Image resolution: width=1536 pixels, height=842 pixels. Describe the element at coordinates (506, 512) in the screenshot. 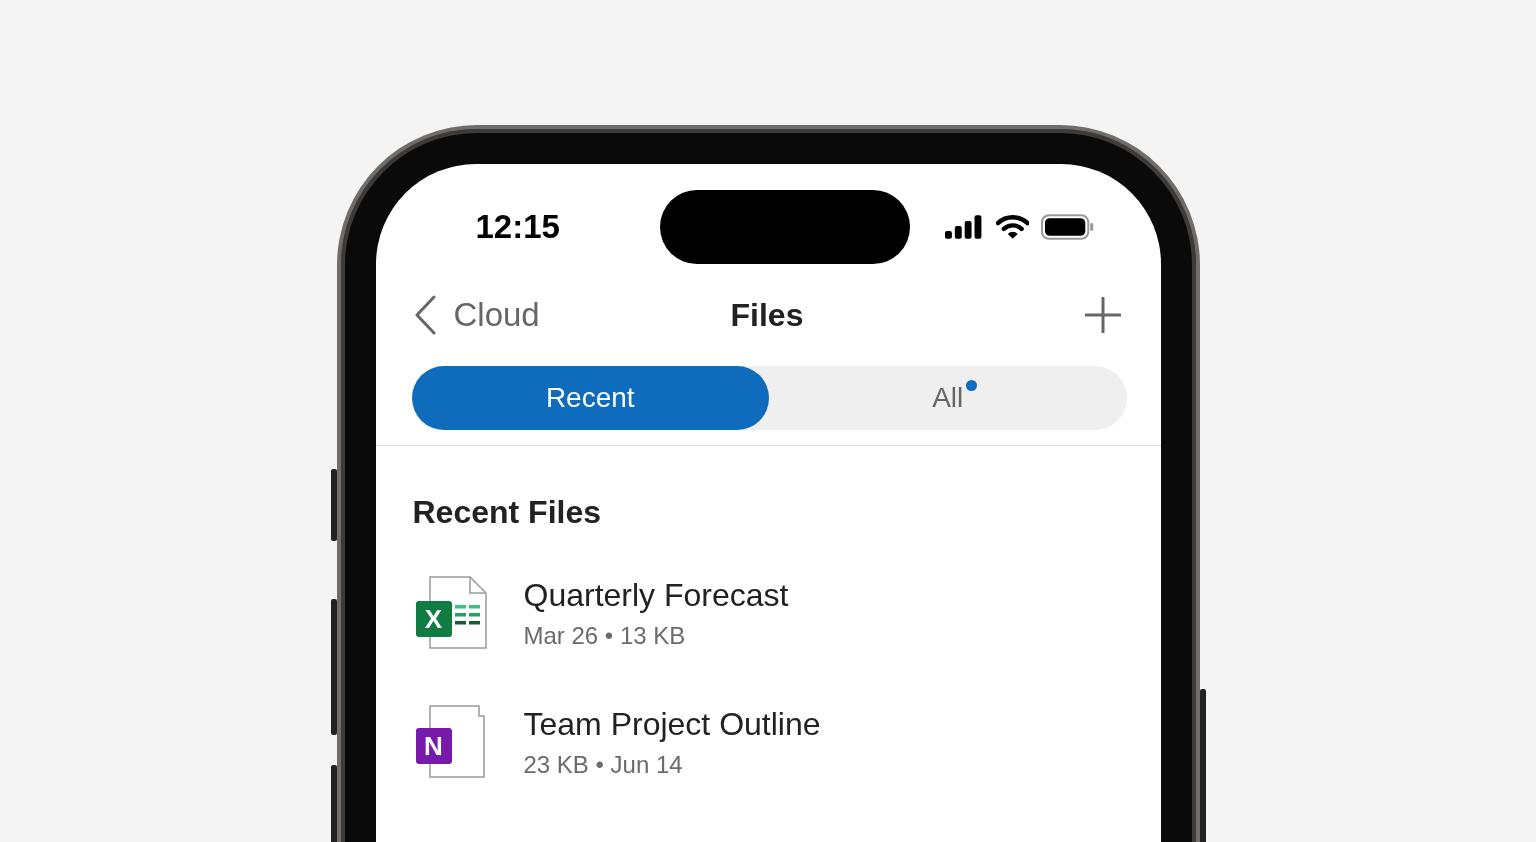

I see `section-title: Recent Files` at that location.